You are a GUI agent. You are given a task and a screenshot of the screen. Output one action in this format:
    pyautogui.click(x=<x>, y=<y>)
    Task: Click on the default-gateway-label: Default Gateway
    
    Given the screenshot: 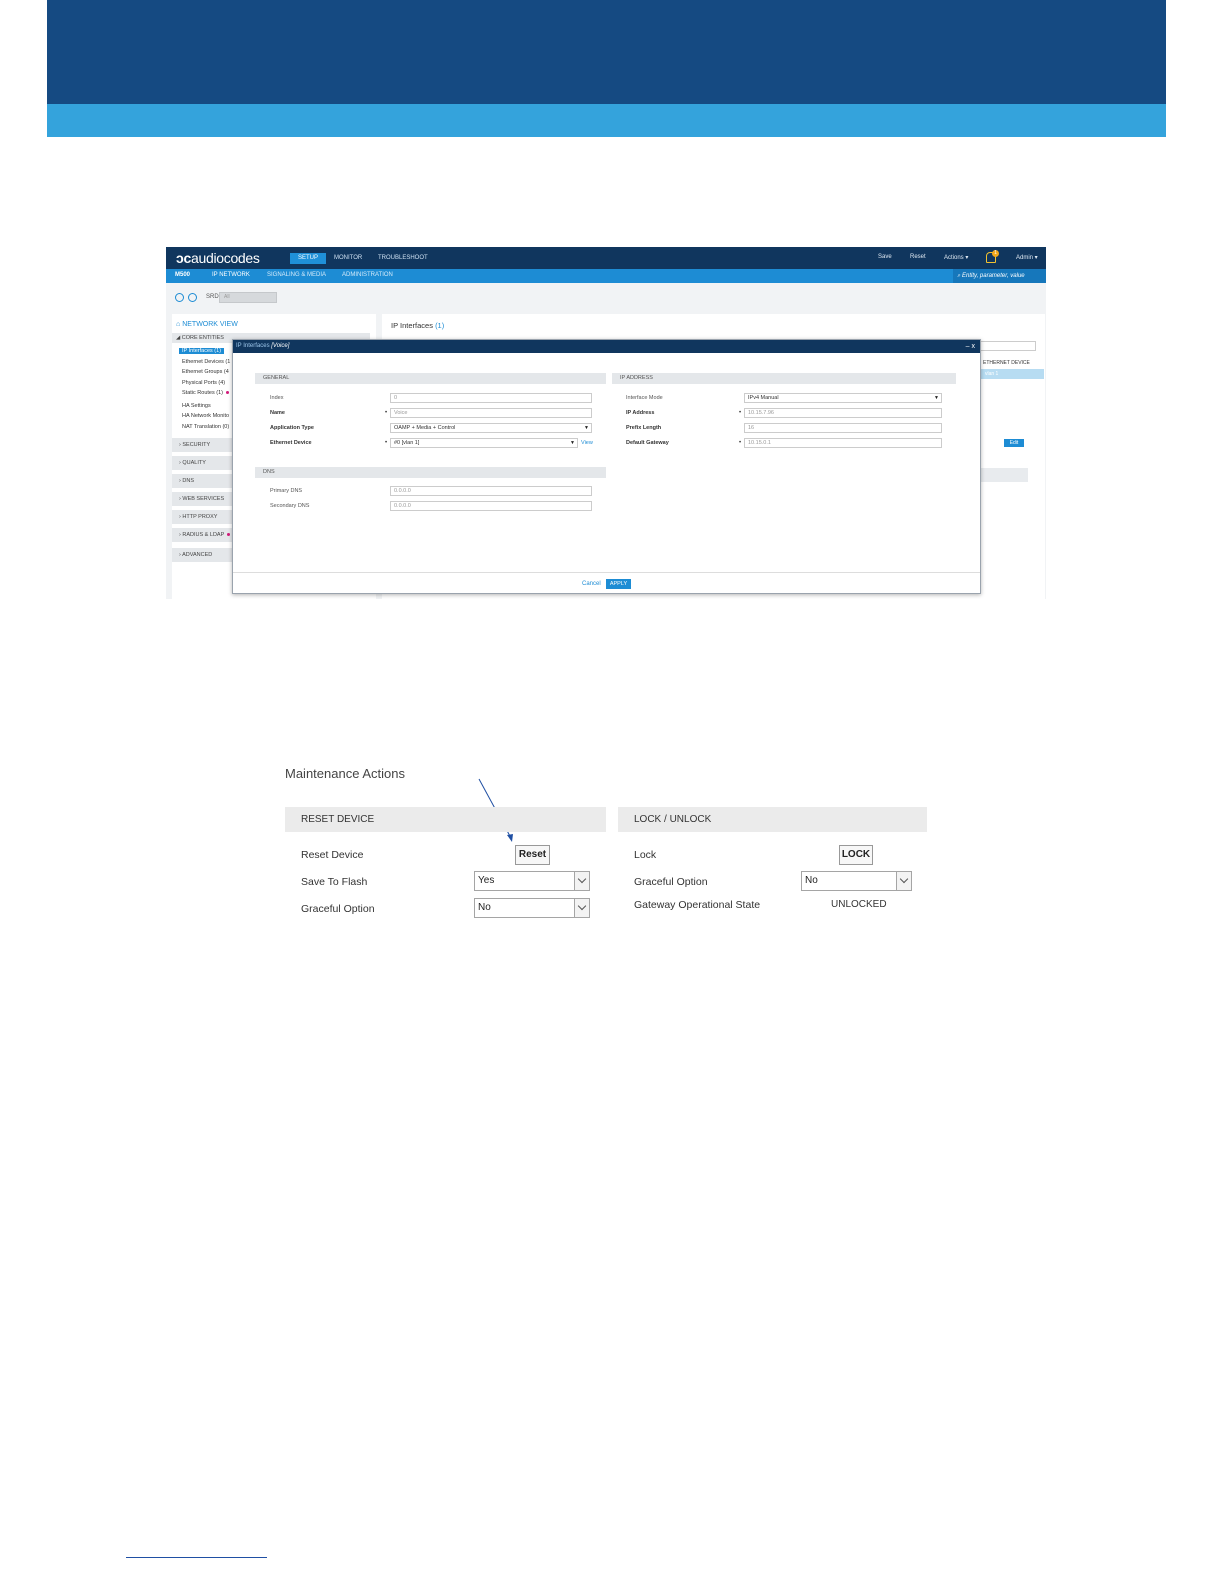 What is the action you would take?
    pyautogui.click(x=647, y=443)
    